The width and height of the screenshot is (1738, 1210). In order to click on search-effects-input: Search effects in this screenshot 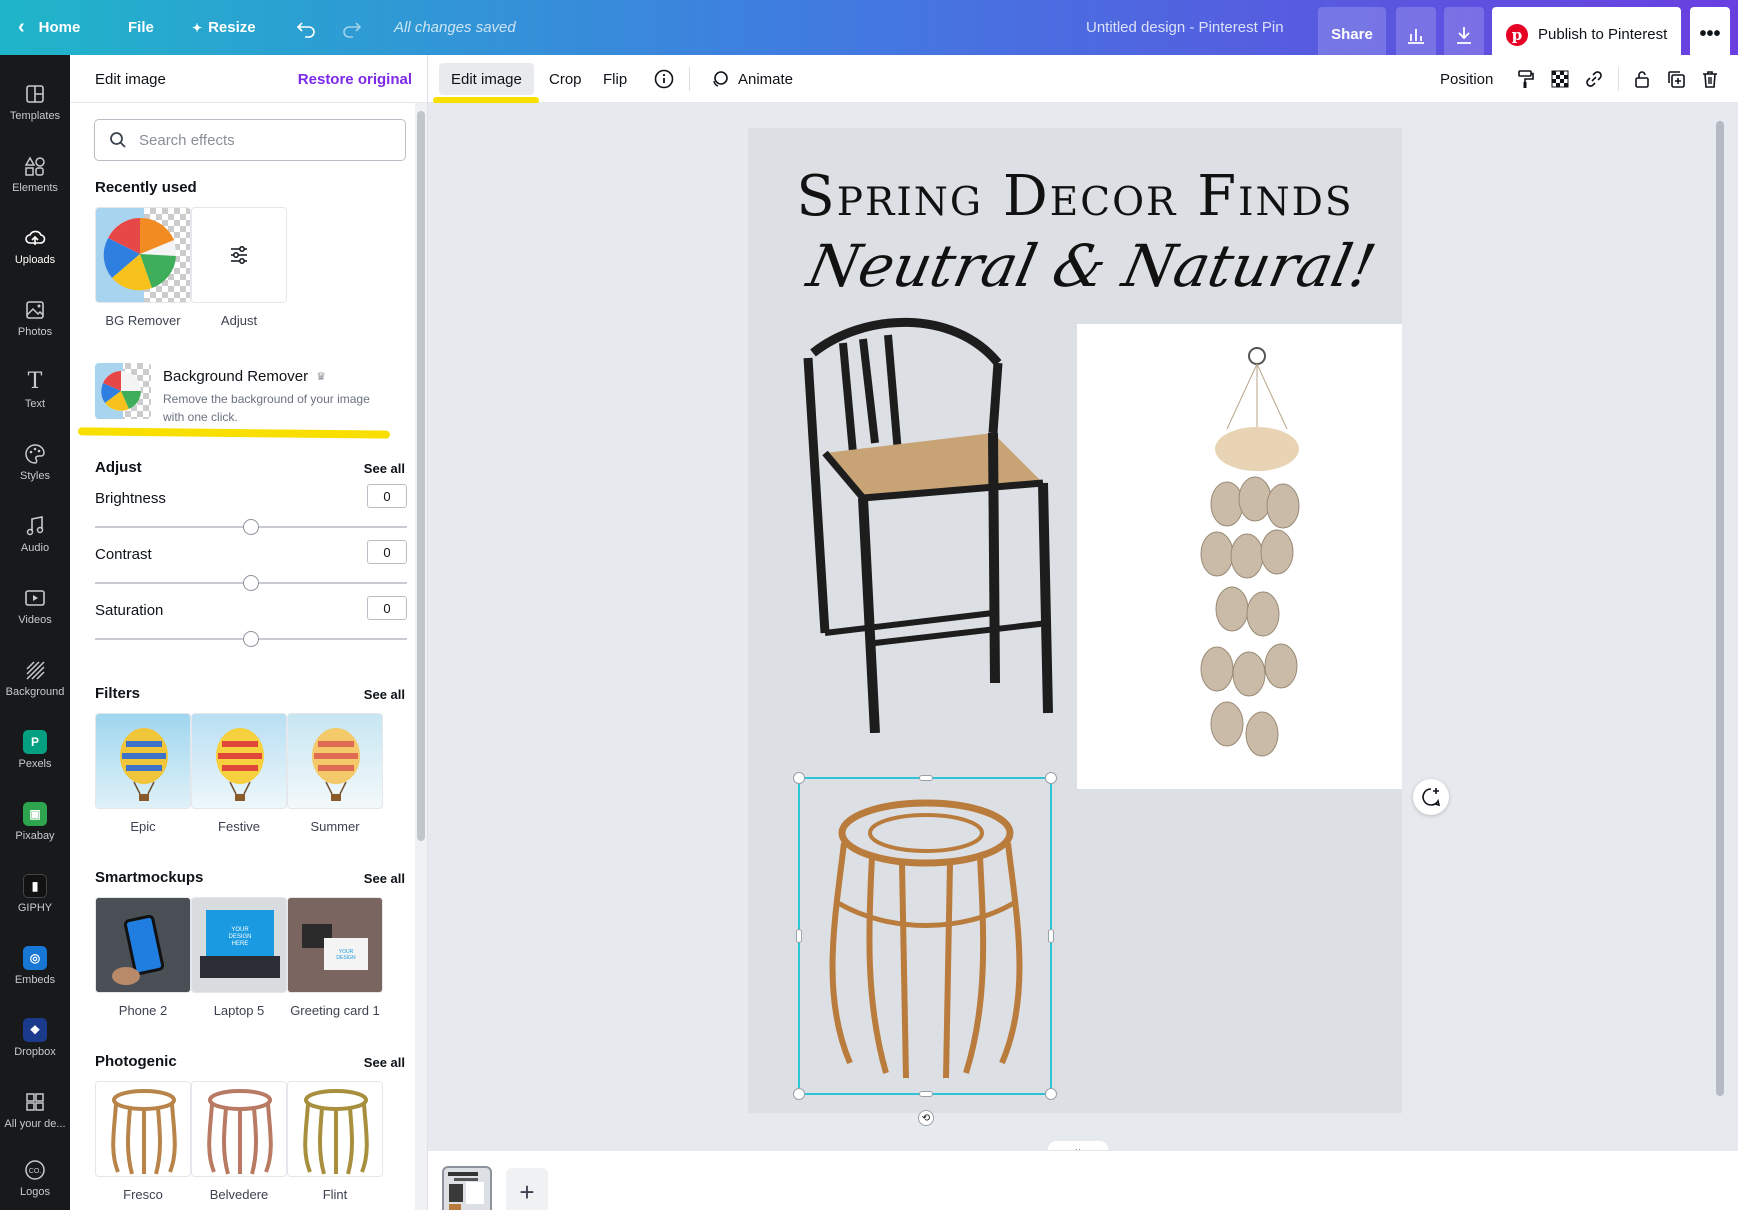, I will do `click(250, 140)`.